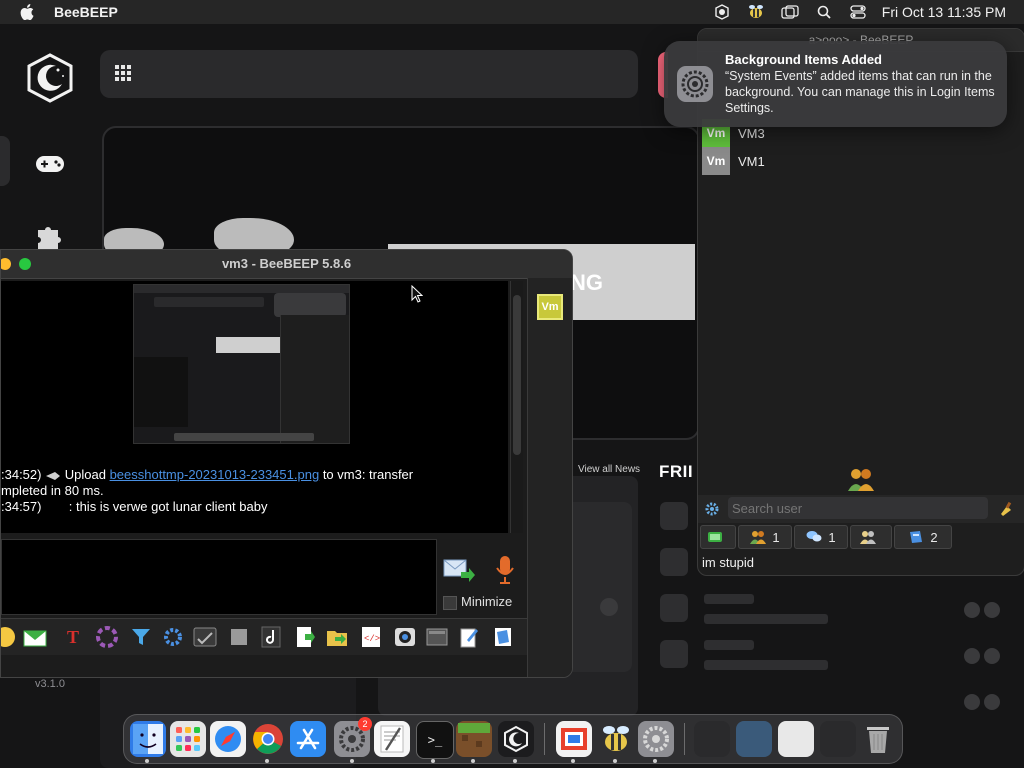 The image size is (1024, 768). Describe the element at coordinates (878, 739) in the screenshot. I see `trash-icon` at that location.